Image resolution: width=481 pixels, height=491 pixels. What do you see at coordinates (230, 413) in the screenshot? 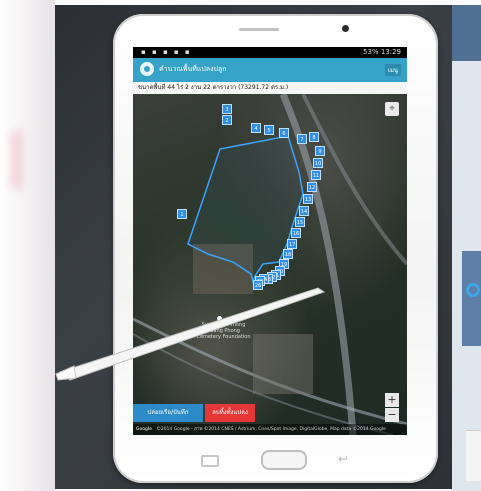
I see `delete-plot-button: ลบทิ้งทั้งแปลง` at bounding box center [230, 413].